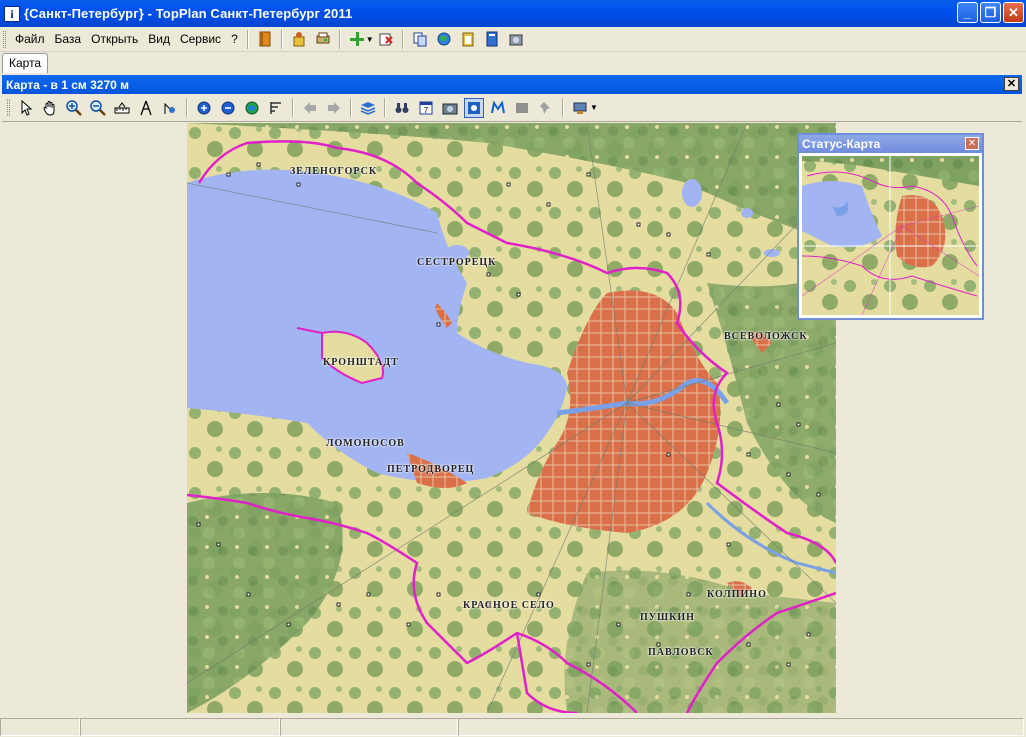 The image size is (1026, 737). What do you see at coordinates (737, 594) in the screenshot?
I see `map-label-kolpino: КОЛПИНО` at bounding box center [737, 594].